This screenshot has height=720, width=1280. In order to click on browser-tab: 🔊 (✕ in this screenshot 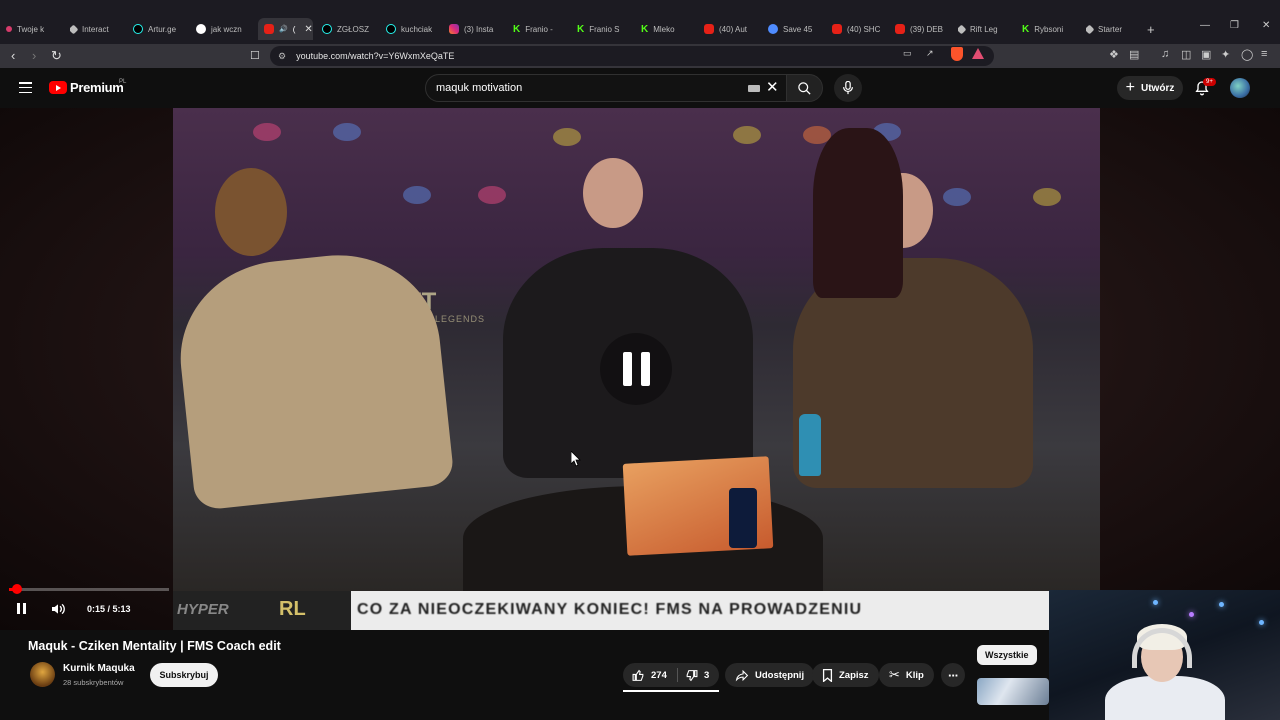, I will do `click(285, 29)`.